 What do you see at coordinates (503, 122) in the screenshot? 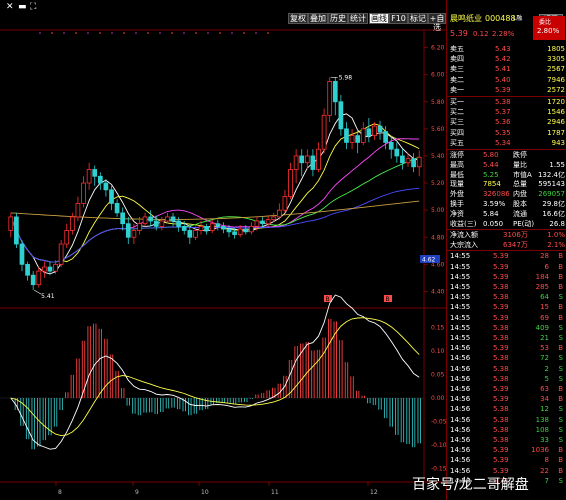
I see `buy-price: 5.36` at bounding box center [503, 122].